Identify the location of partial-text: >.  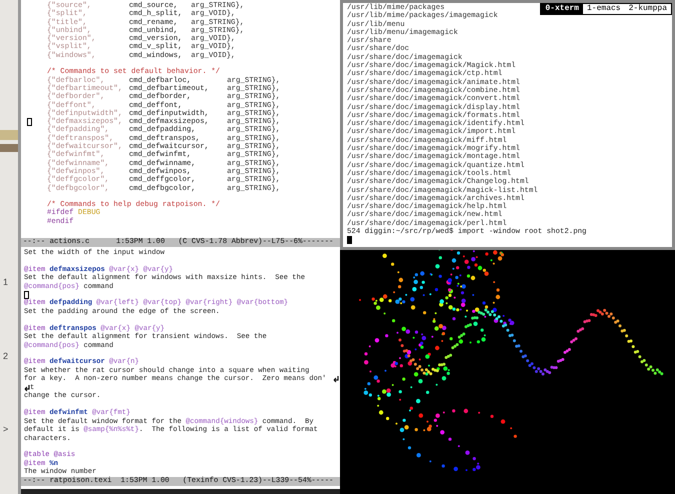
(6, 429).